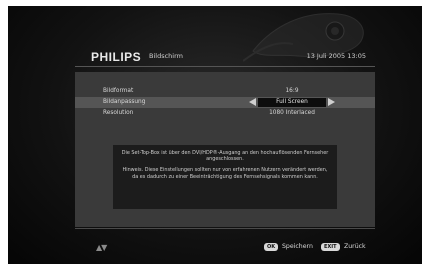  I want to click on setting-row-bildformat: Bildformat 16:9, so click(225, 91).